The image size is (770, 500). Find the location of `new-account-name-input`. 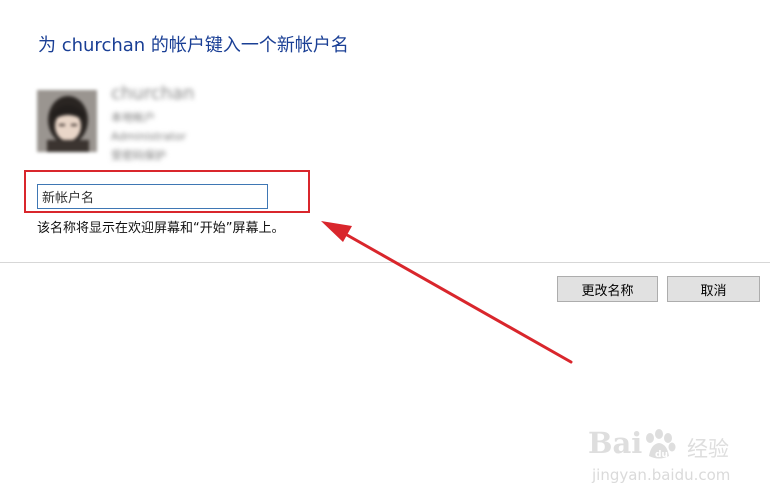

new-account-name-input is located at coordinates (152, 196).